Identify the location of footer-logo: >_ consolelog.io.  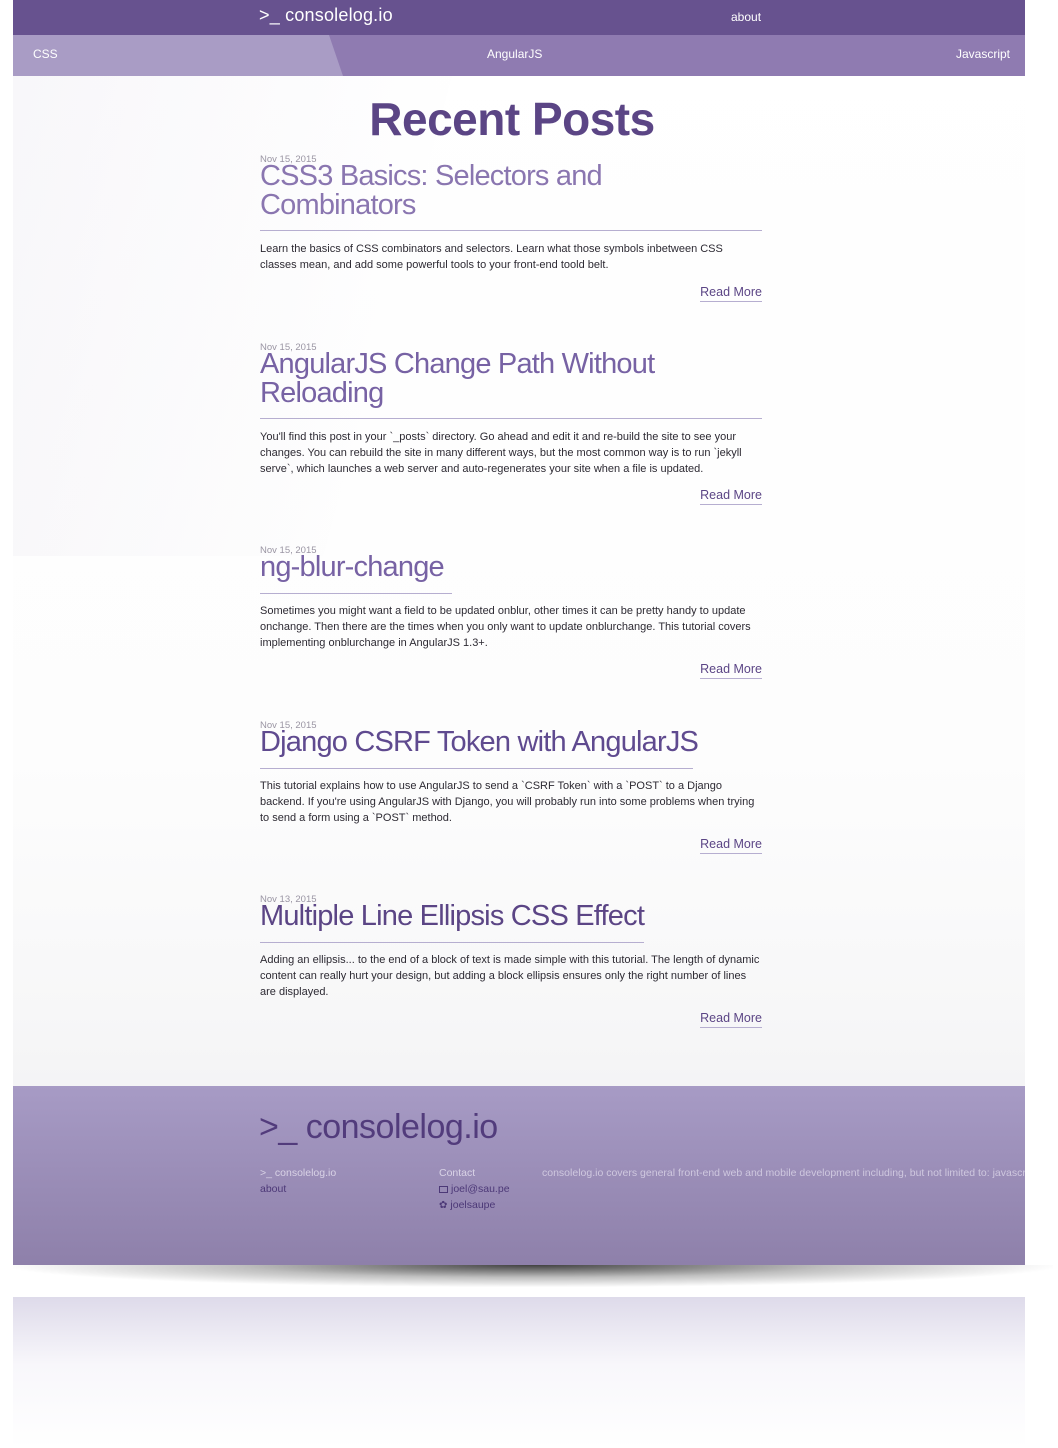
(378, 1127).